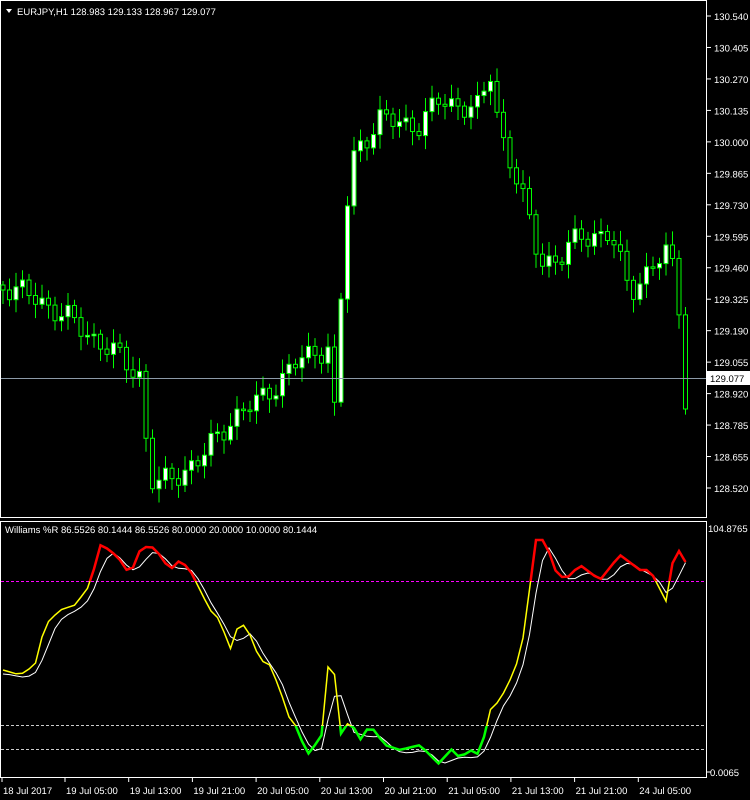 The image size is (750, 800). I want to click on price-axis-label: 130.000, so click(731, 143).